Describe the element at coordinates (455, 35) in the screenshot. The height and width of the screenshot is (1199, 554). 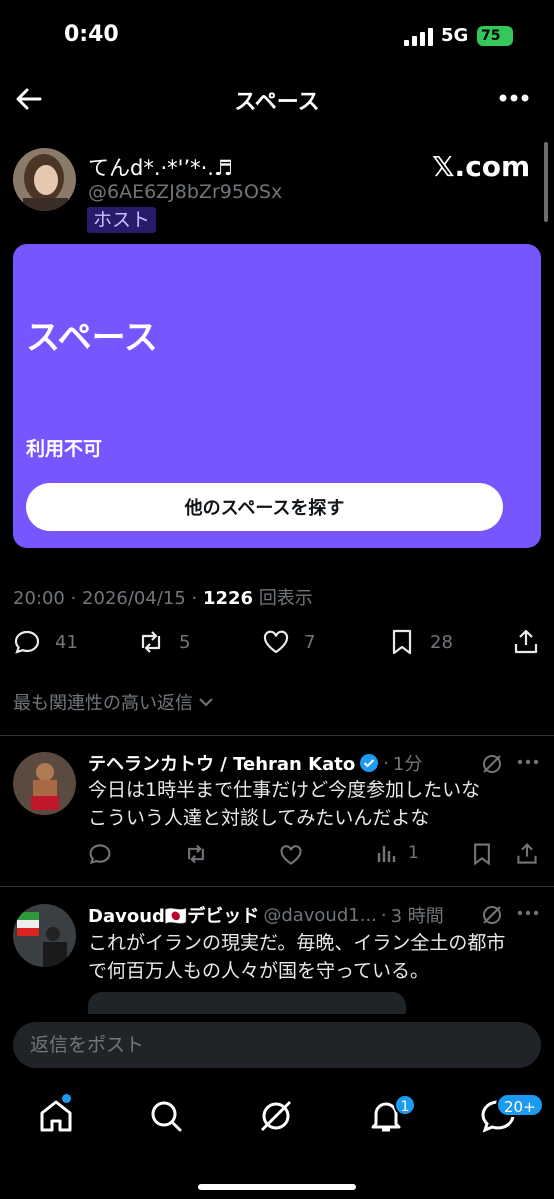
I see `network-type: 5G` at that location.